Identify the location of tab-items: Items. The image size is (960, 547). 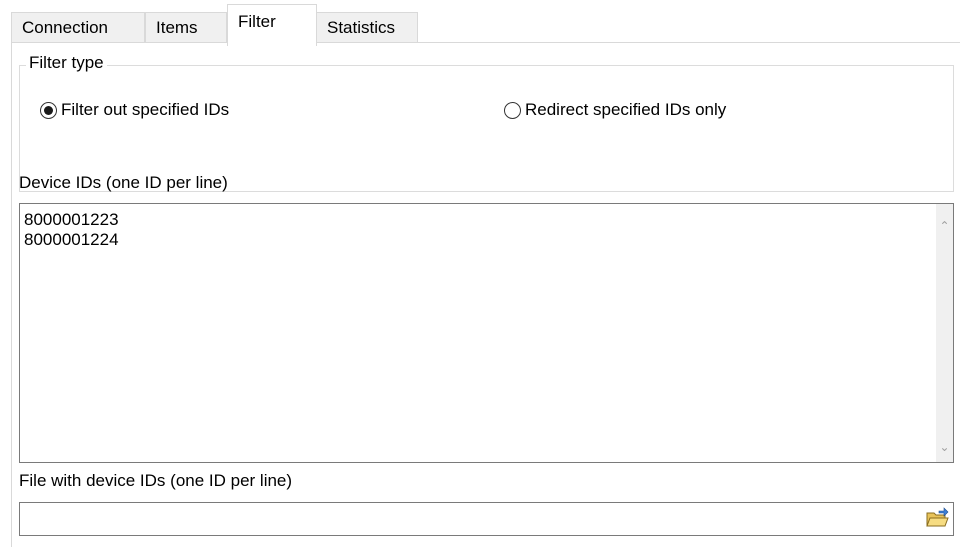
(186, 27).